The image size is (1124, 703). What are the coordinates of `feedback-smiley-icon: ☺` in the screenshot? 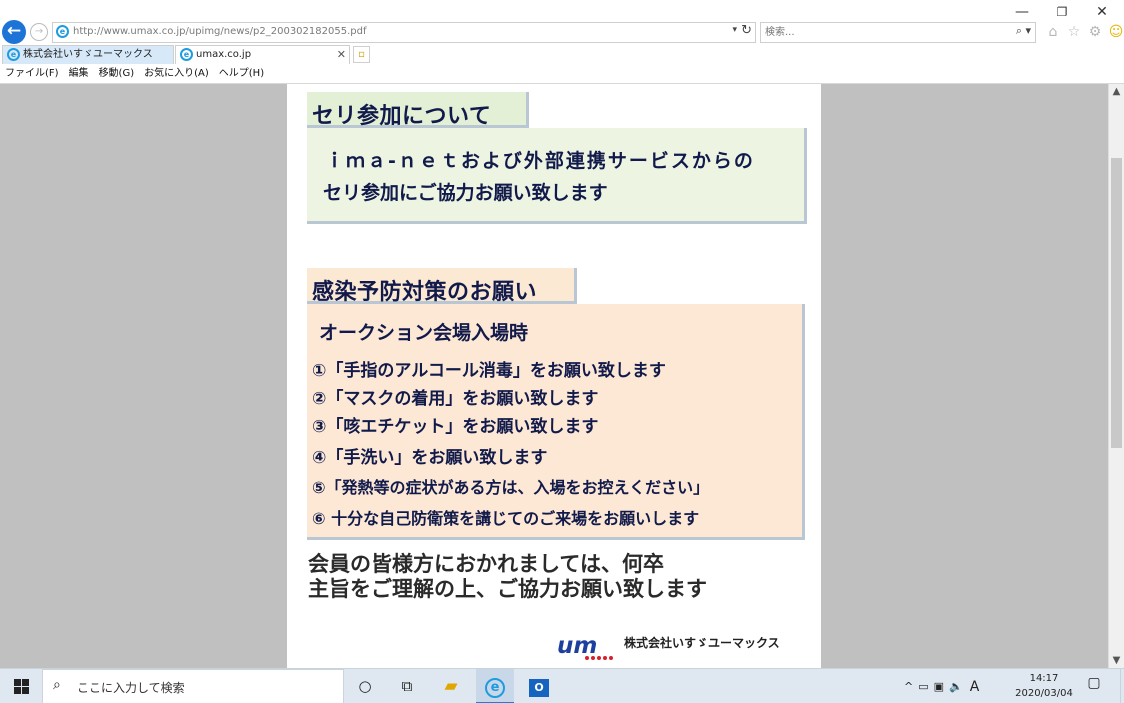 It's located at (1115, 32).